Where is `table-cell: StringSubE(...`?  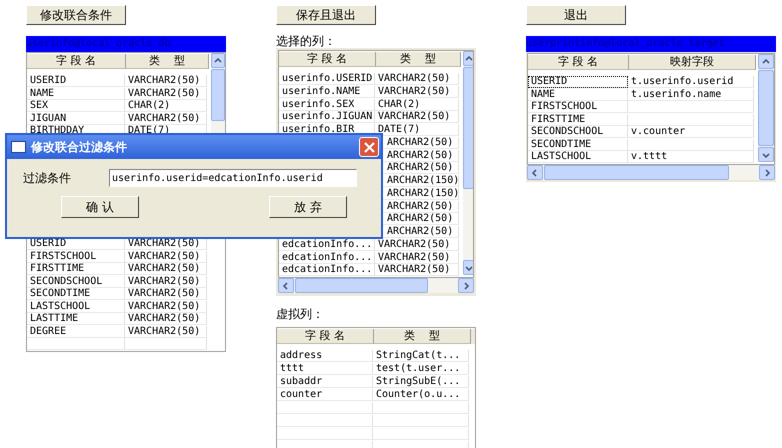
table-cell: StringSubE(... is located at coordinates (421, 382).